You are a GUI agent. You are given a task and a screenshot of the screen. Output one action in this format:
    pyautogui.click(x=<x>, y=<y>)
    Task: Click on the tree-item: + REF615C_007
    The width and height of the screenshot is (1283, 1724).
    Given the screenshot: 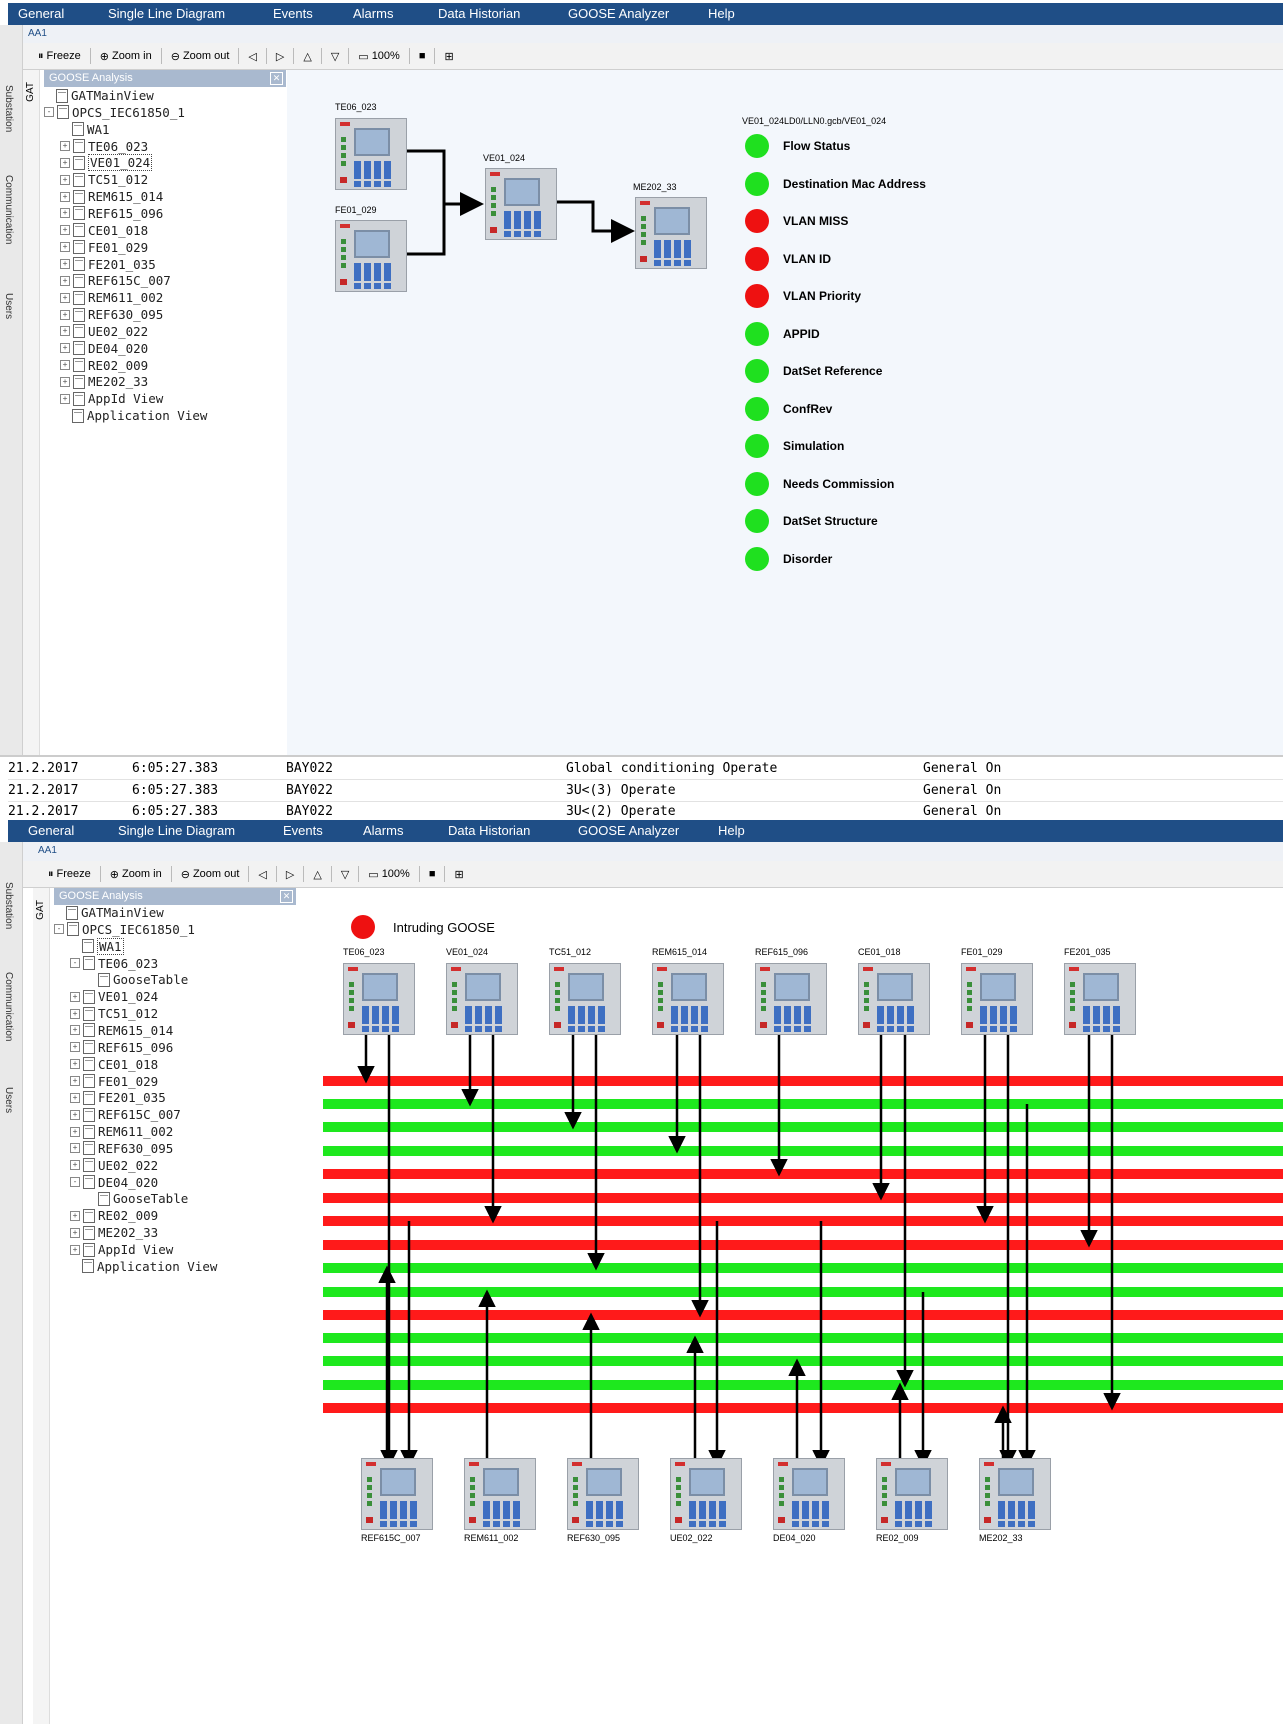 What is the action you would take?
    pyautogui.click(x=115, y=280)
    